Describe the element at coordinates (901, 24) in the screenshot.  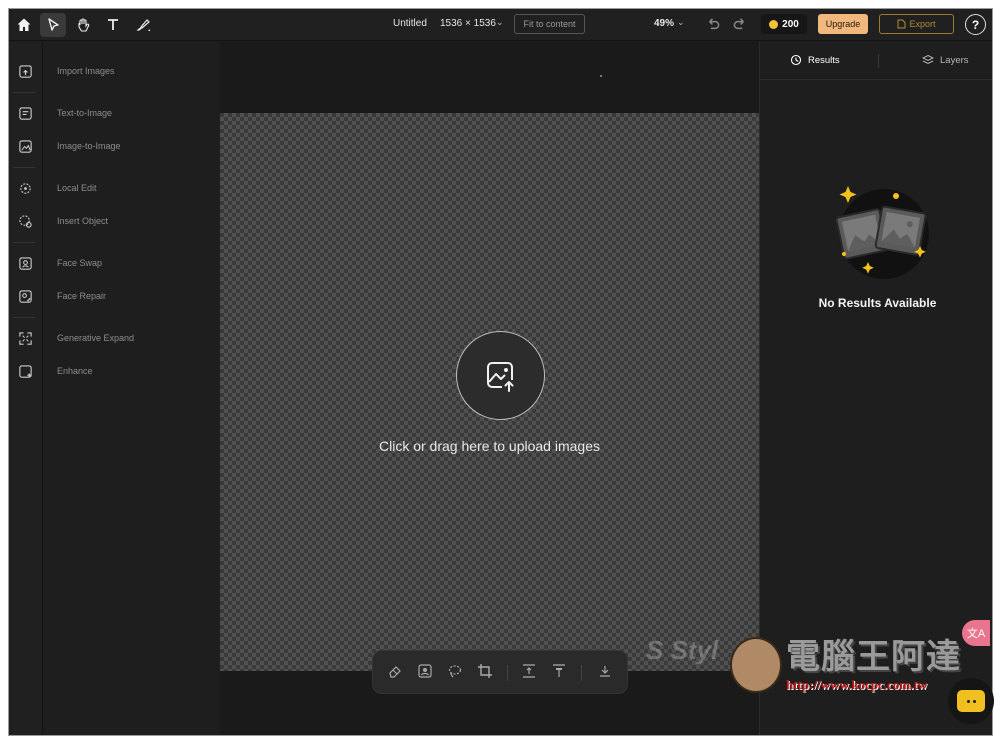
I see `export-file-icon` at that location.